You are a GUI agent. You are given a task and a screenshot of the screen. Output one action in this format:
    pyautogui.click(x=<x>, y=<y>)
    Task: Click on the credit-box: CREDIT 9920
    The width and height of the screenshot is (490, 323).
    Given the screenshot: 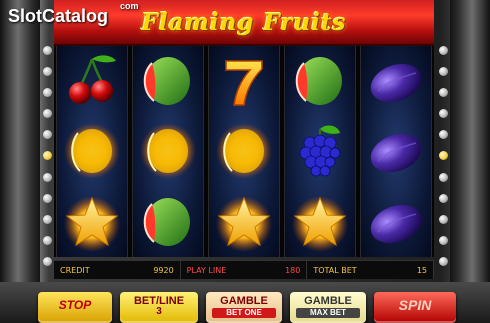 What is the action you would take?
    pyautogui.click(x=117, y=270)
    